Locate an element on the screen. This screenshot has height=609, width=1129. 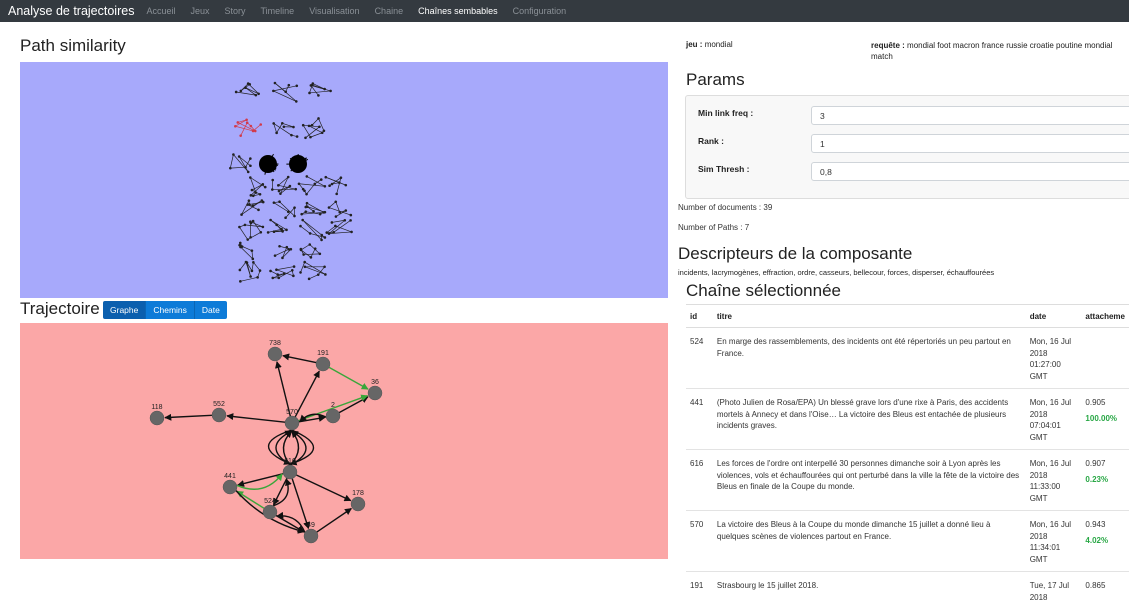
nav-item-timeline: Timeline is located at coordinates (278, 11).